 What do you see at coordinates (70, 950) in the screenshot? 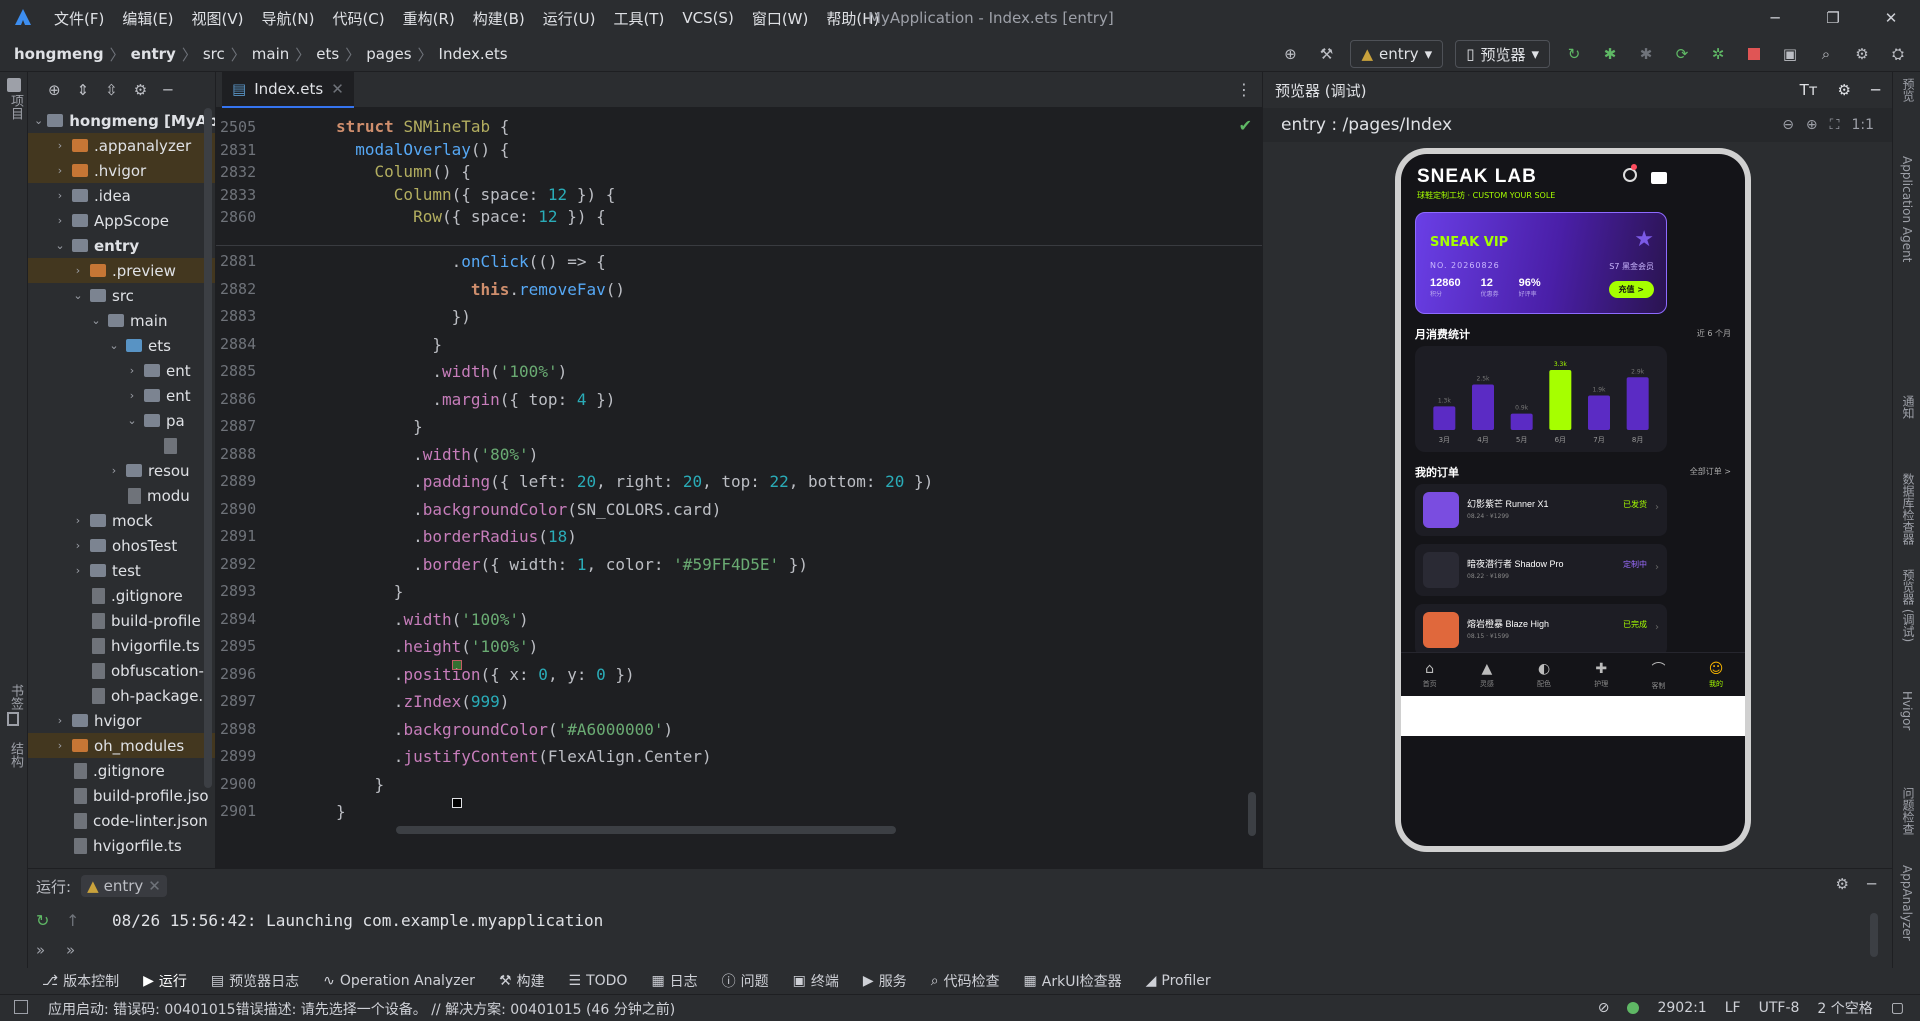
I see `more-icon: »` at bounding box center [70, 950].